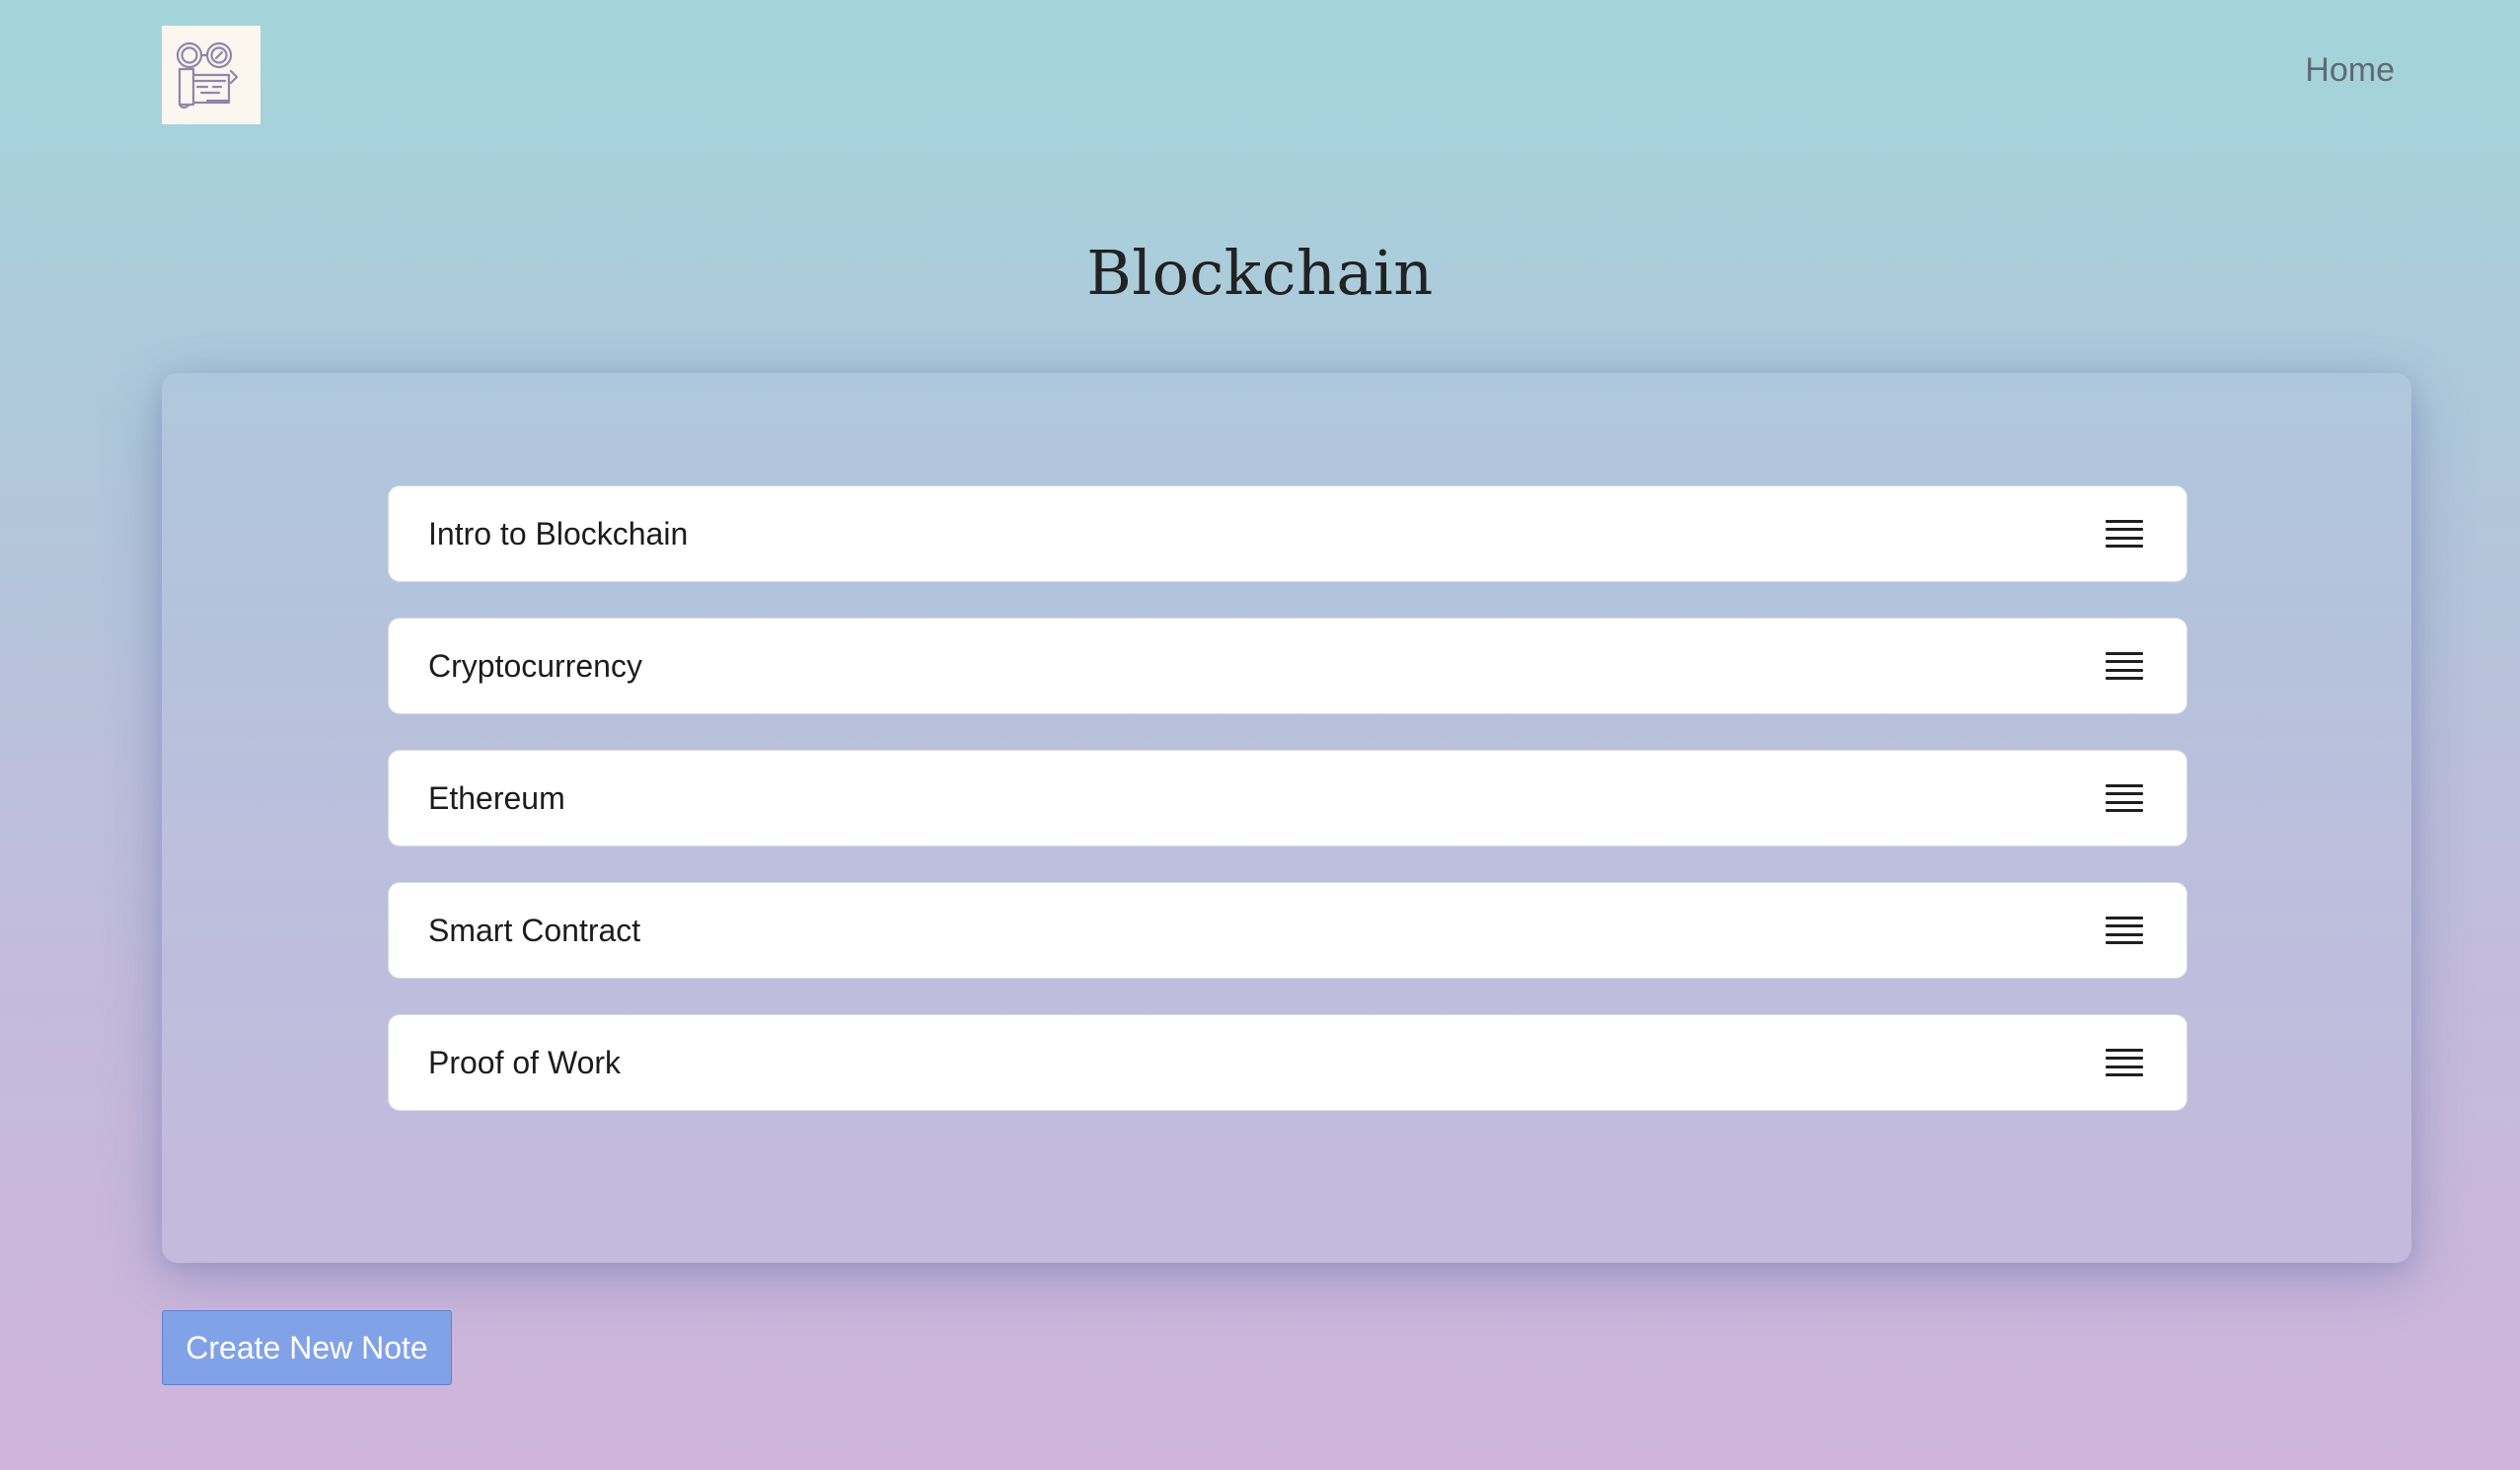  I want to click on note-title: Ethereum, so click(496, 797).